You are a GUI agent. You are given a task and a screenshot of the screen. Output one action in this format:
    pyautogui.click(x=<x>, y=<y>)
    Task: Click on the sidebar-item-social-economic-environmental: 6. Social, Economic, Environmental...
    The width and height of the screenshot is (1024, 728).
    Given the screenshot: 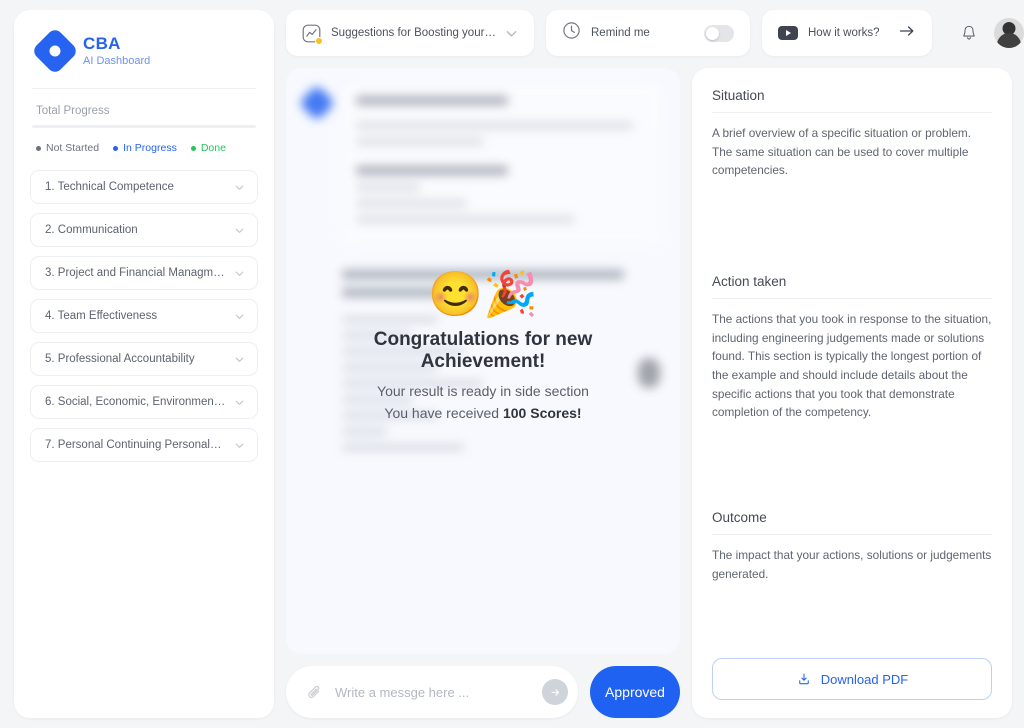 What is the action you would take?
    pyautogui.click(x=144, y=402)
    